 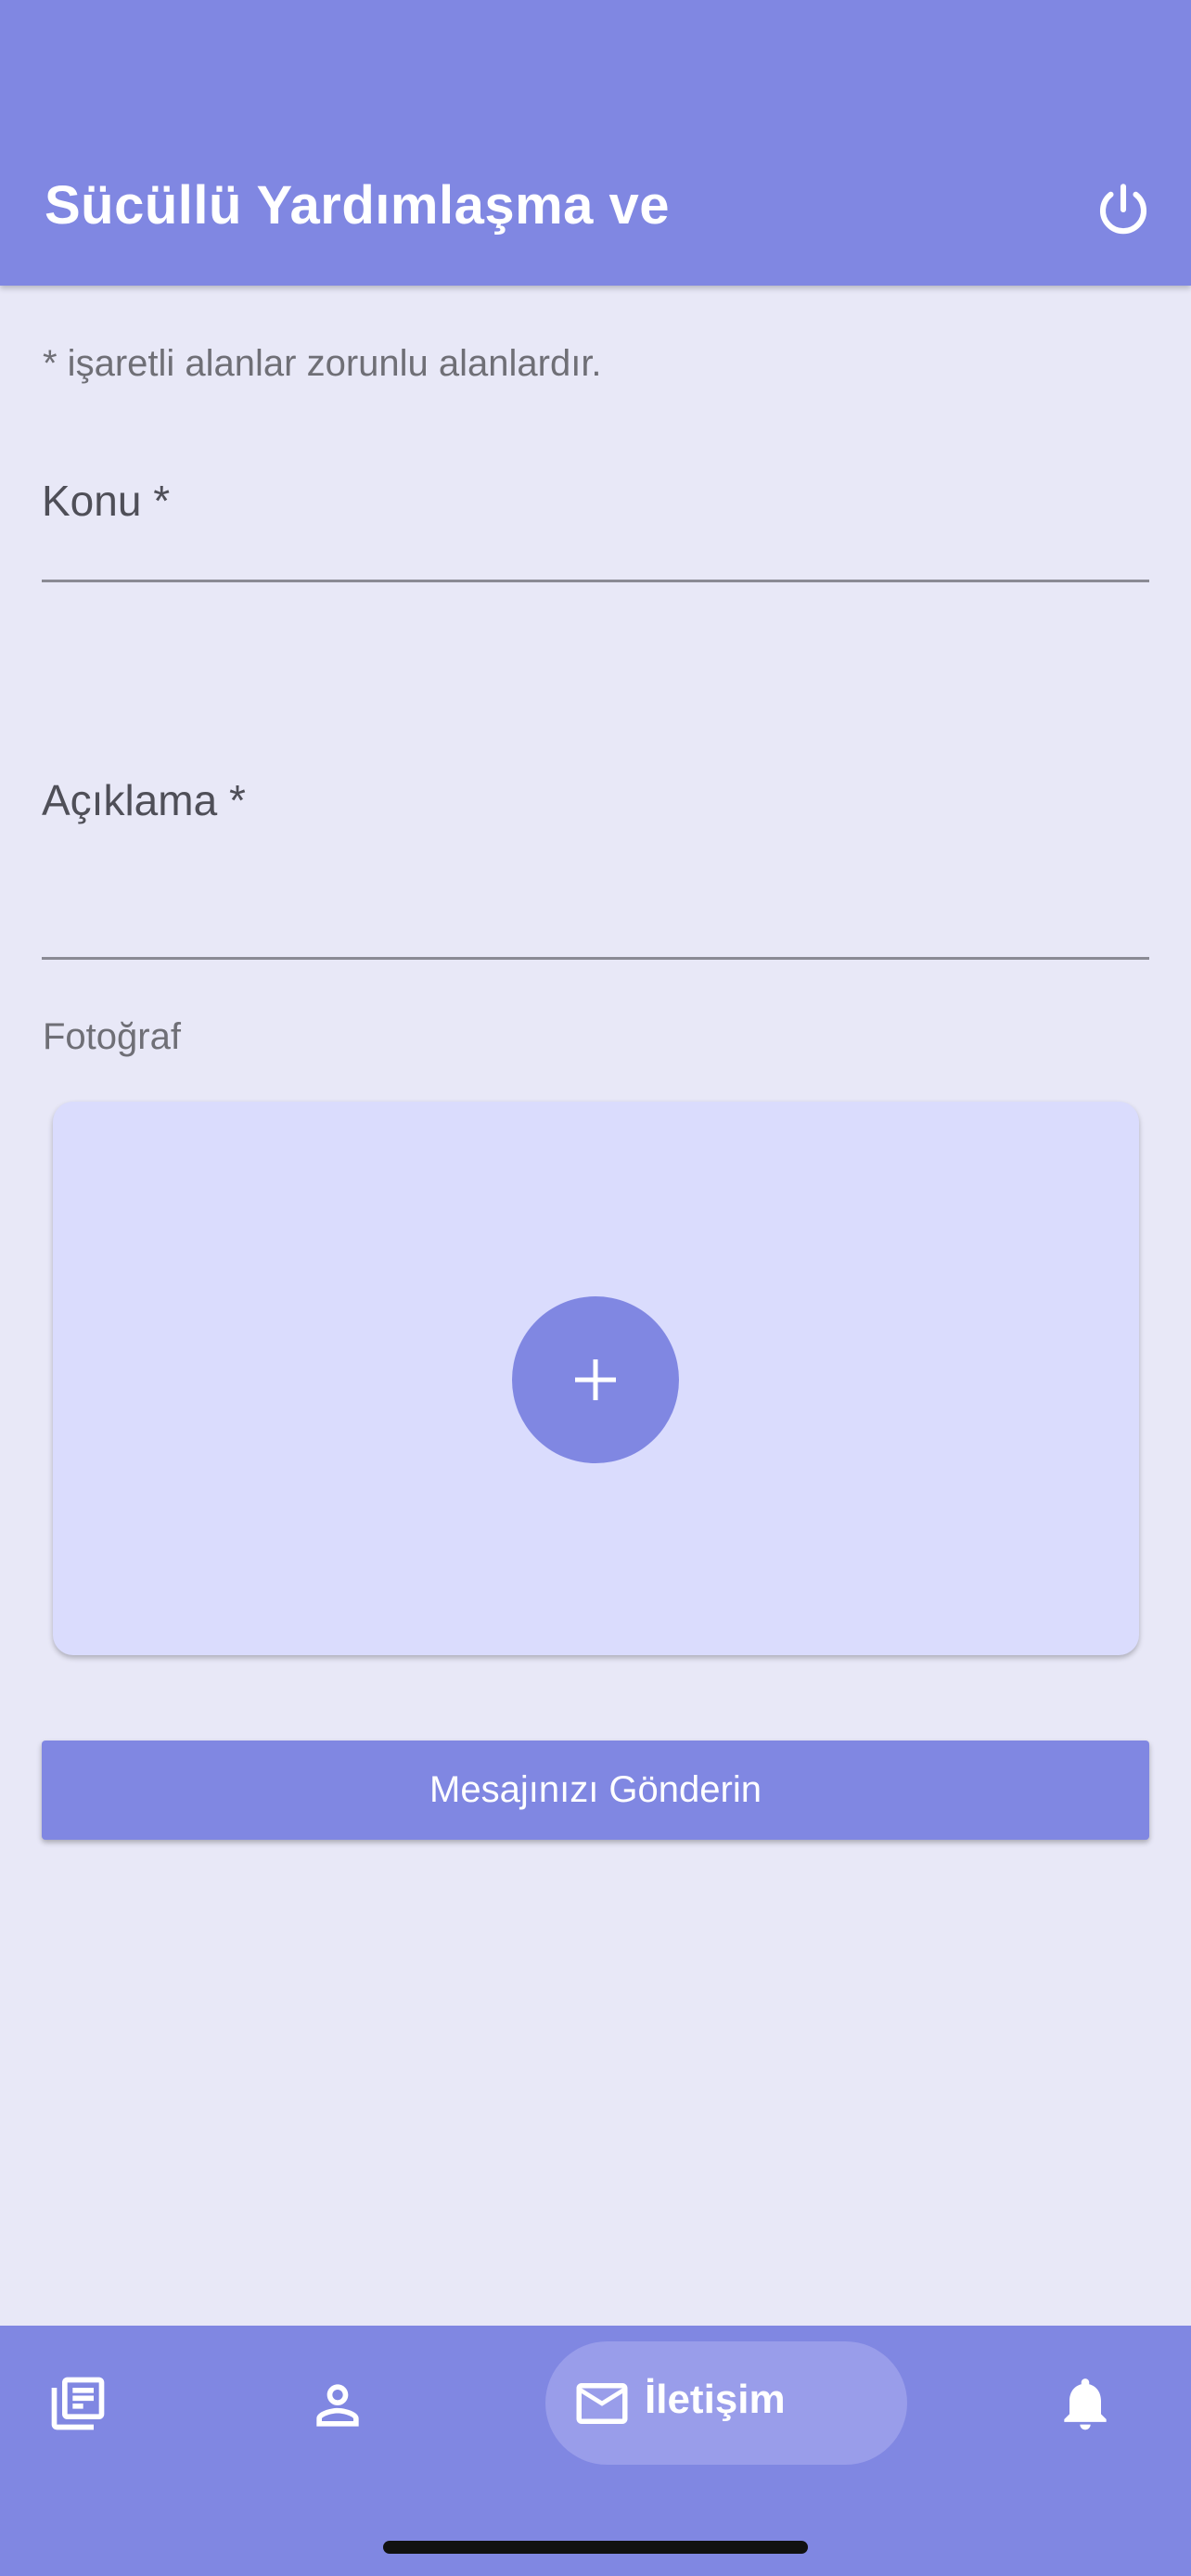 I want to click on logout-button, so click(x=1123, y=209).